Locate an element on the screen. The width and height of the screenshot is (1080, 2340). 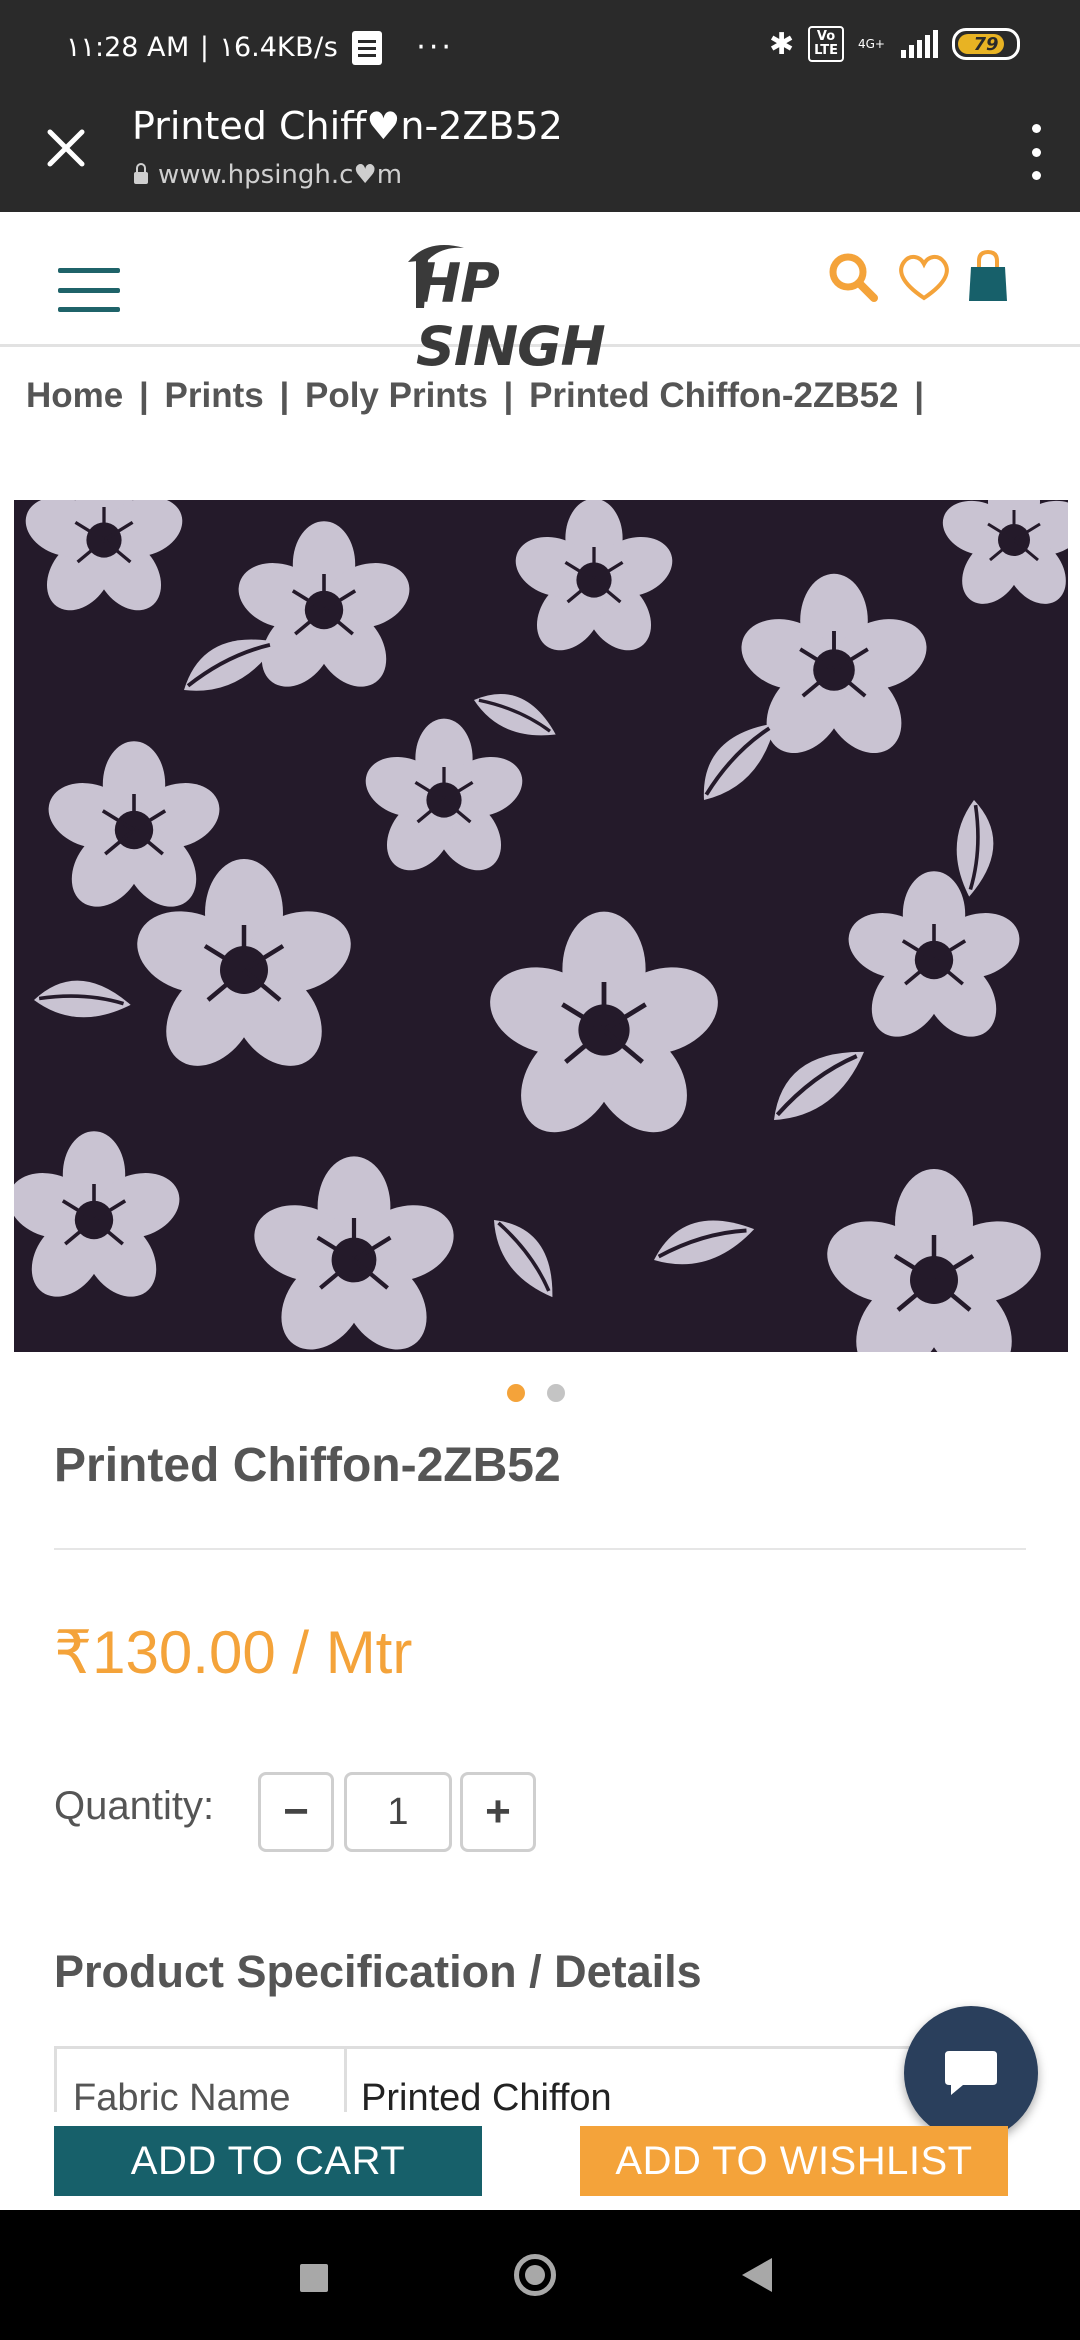
network-type: 4G+ is located at coordinates (871, 44).